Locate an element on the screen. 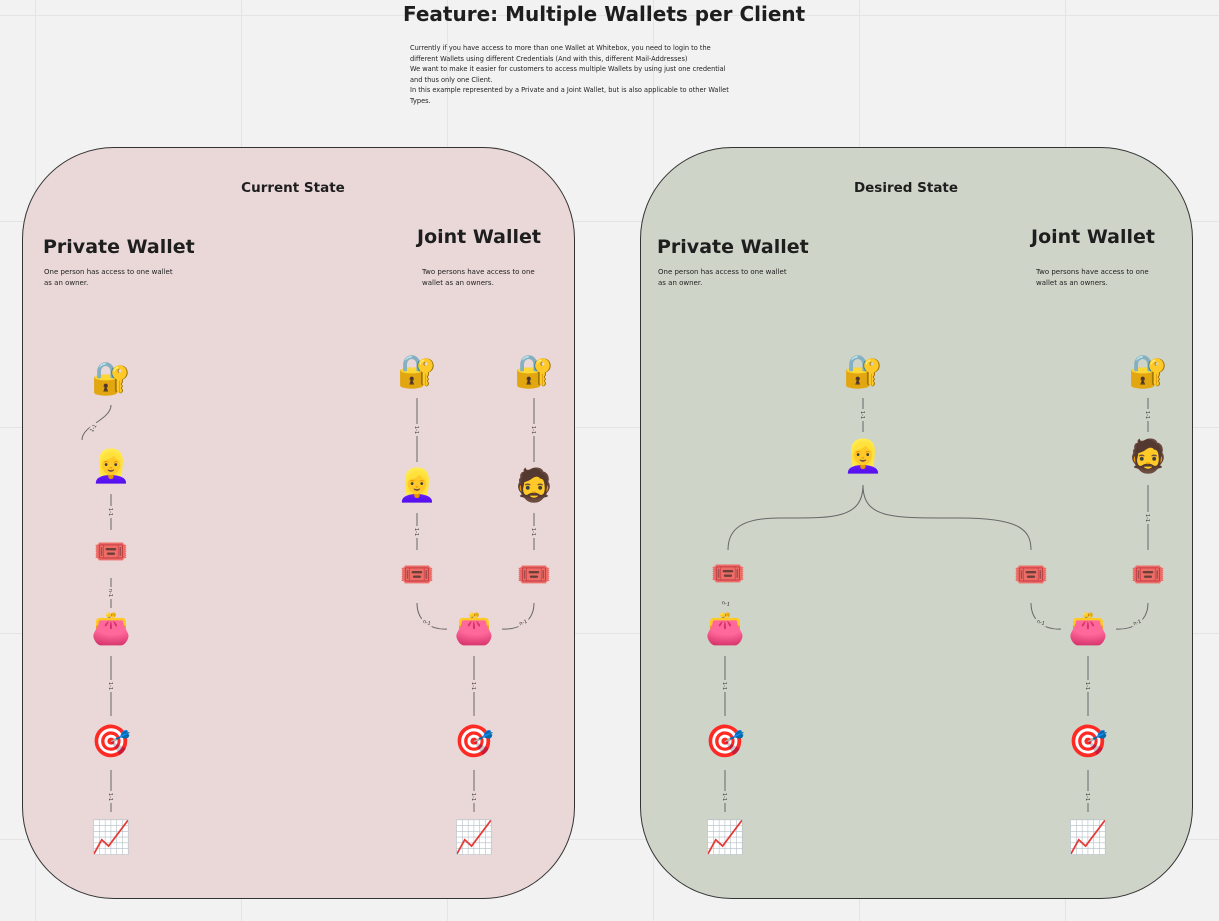 This screenshot has width=1219, height=921. desired-person-icon: 👱‍♀️ is located at coordinates (863, 456).